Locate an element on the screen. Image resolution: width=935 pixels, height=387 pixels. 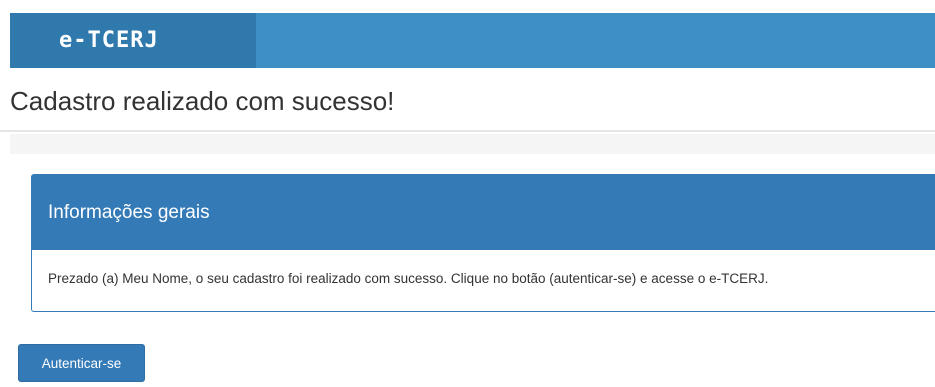
page-title: Cadastro realizado com sucesso! is located at coordinates (202, 101).